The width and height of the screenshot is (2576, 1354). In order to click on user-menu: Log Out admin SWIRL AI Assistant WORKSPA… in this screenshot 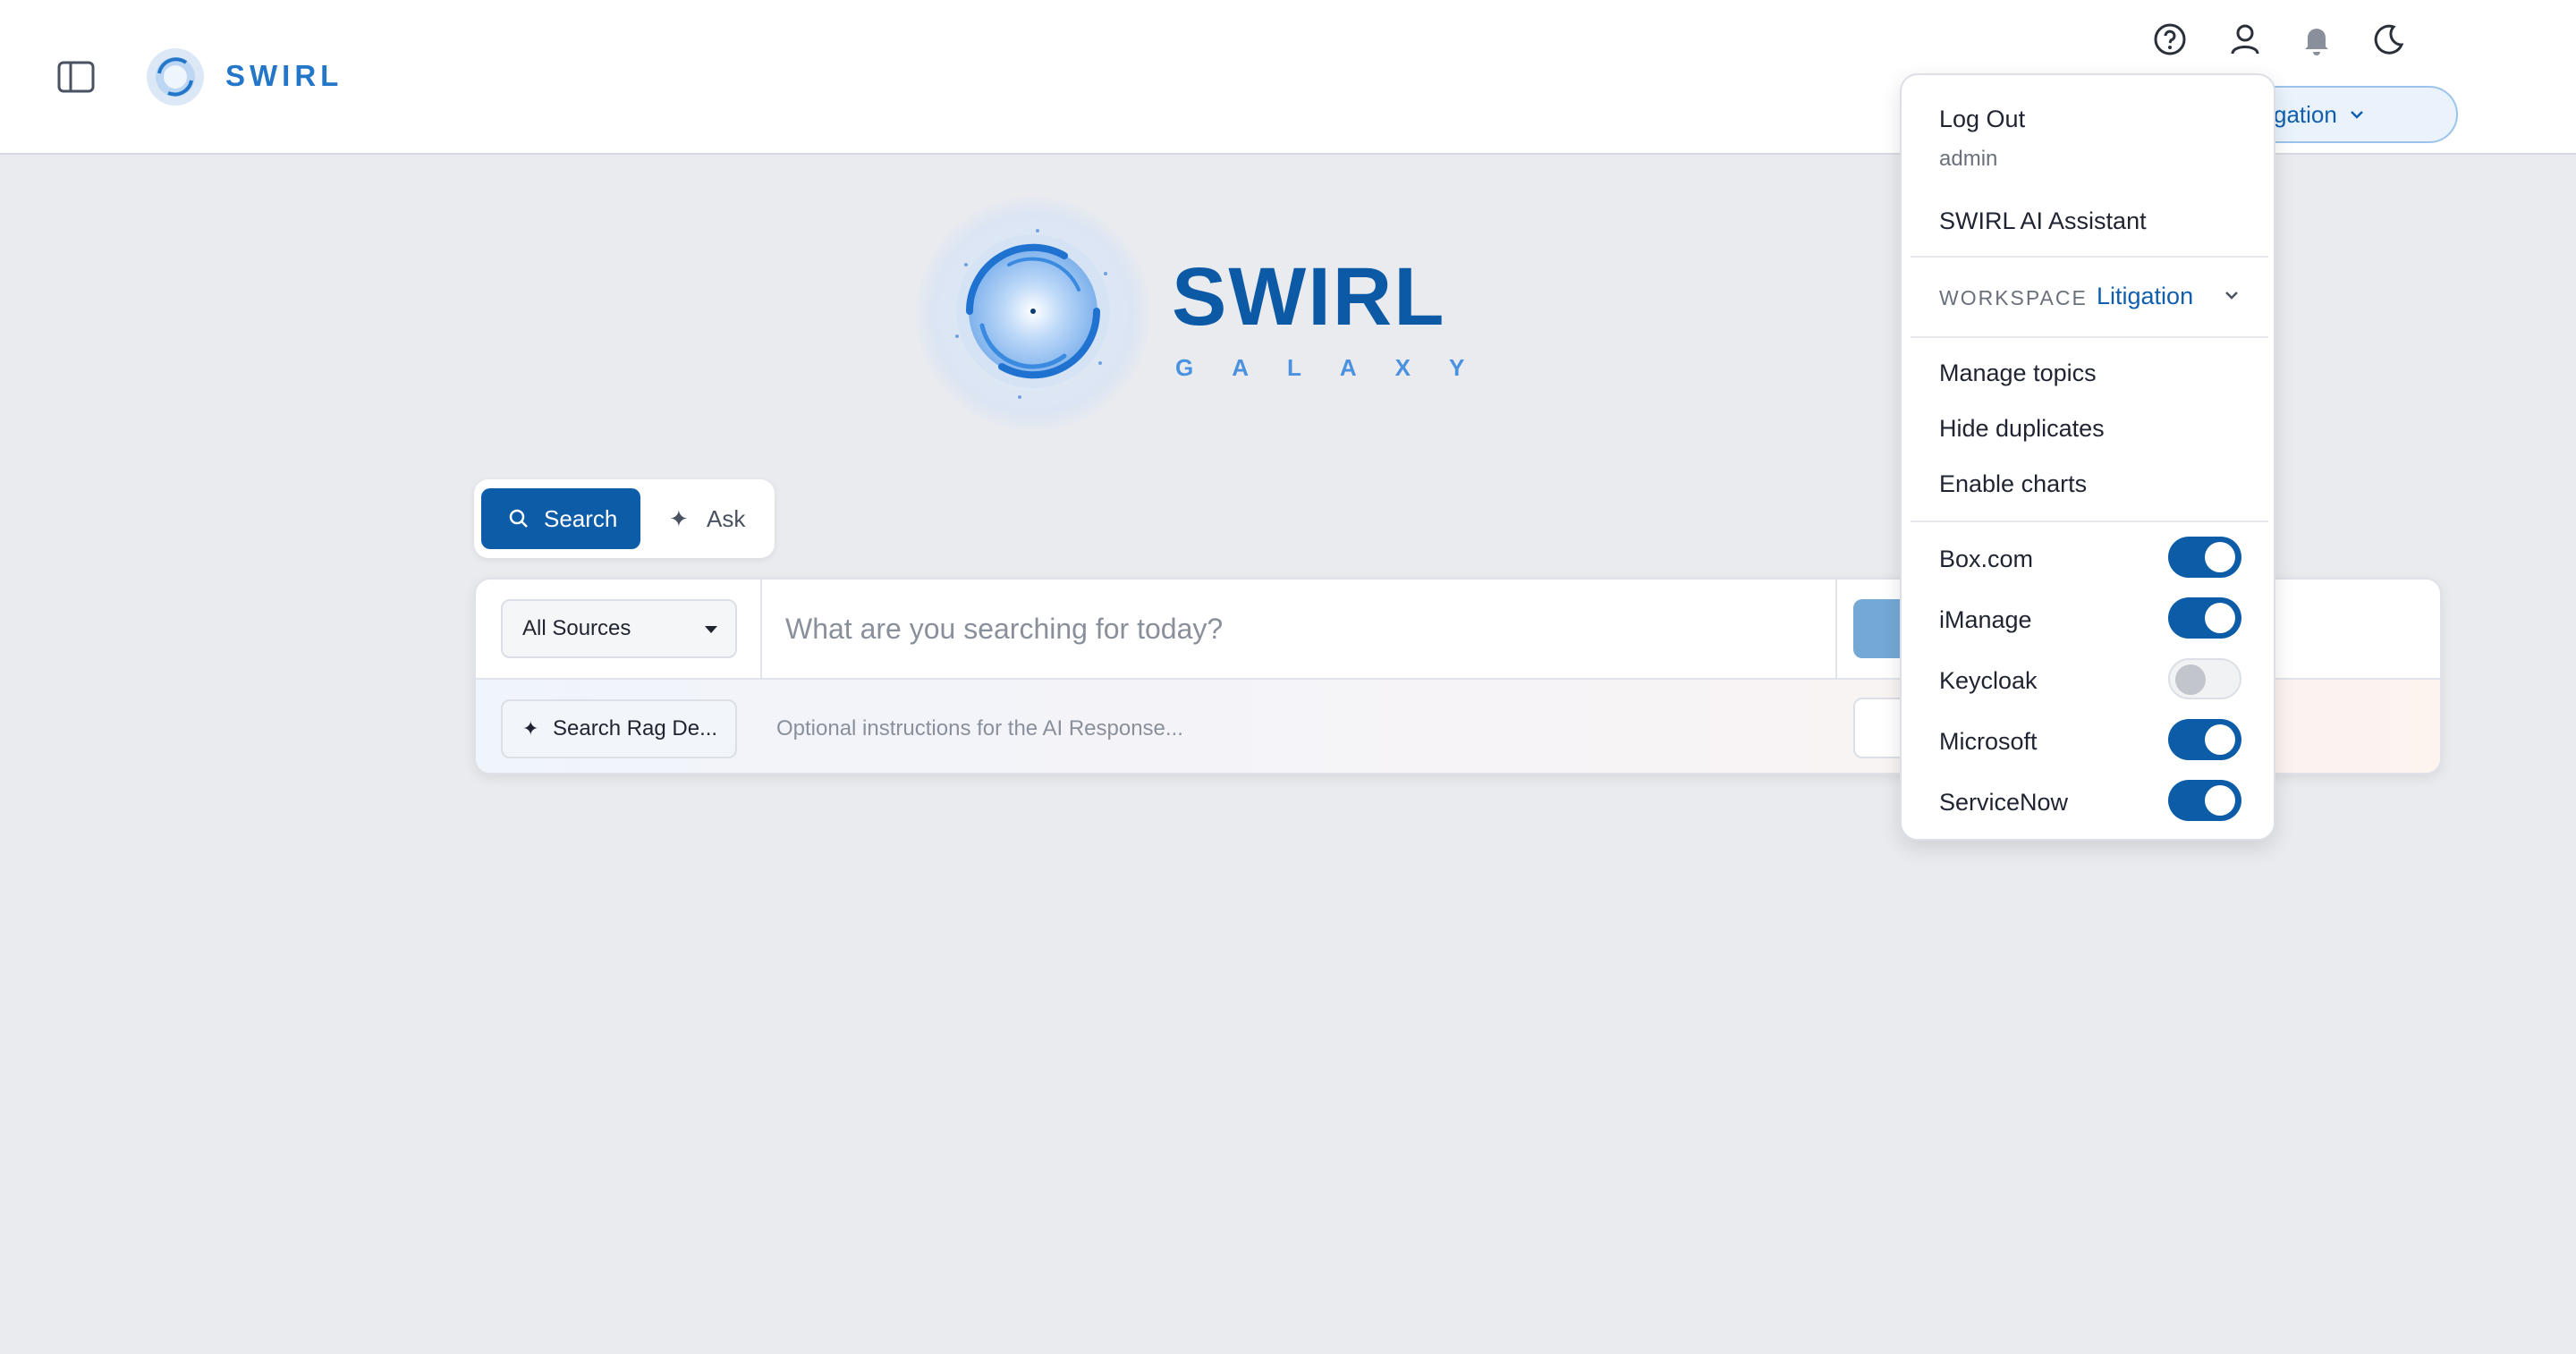, I will do `click(2087, 457)`.